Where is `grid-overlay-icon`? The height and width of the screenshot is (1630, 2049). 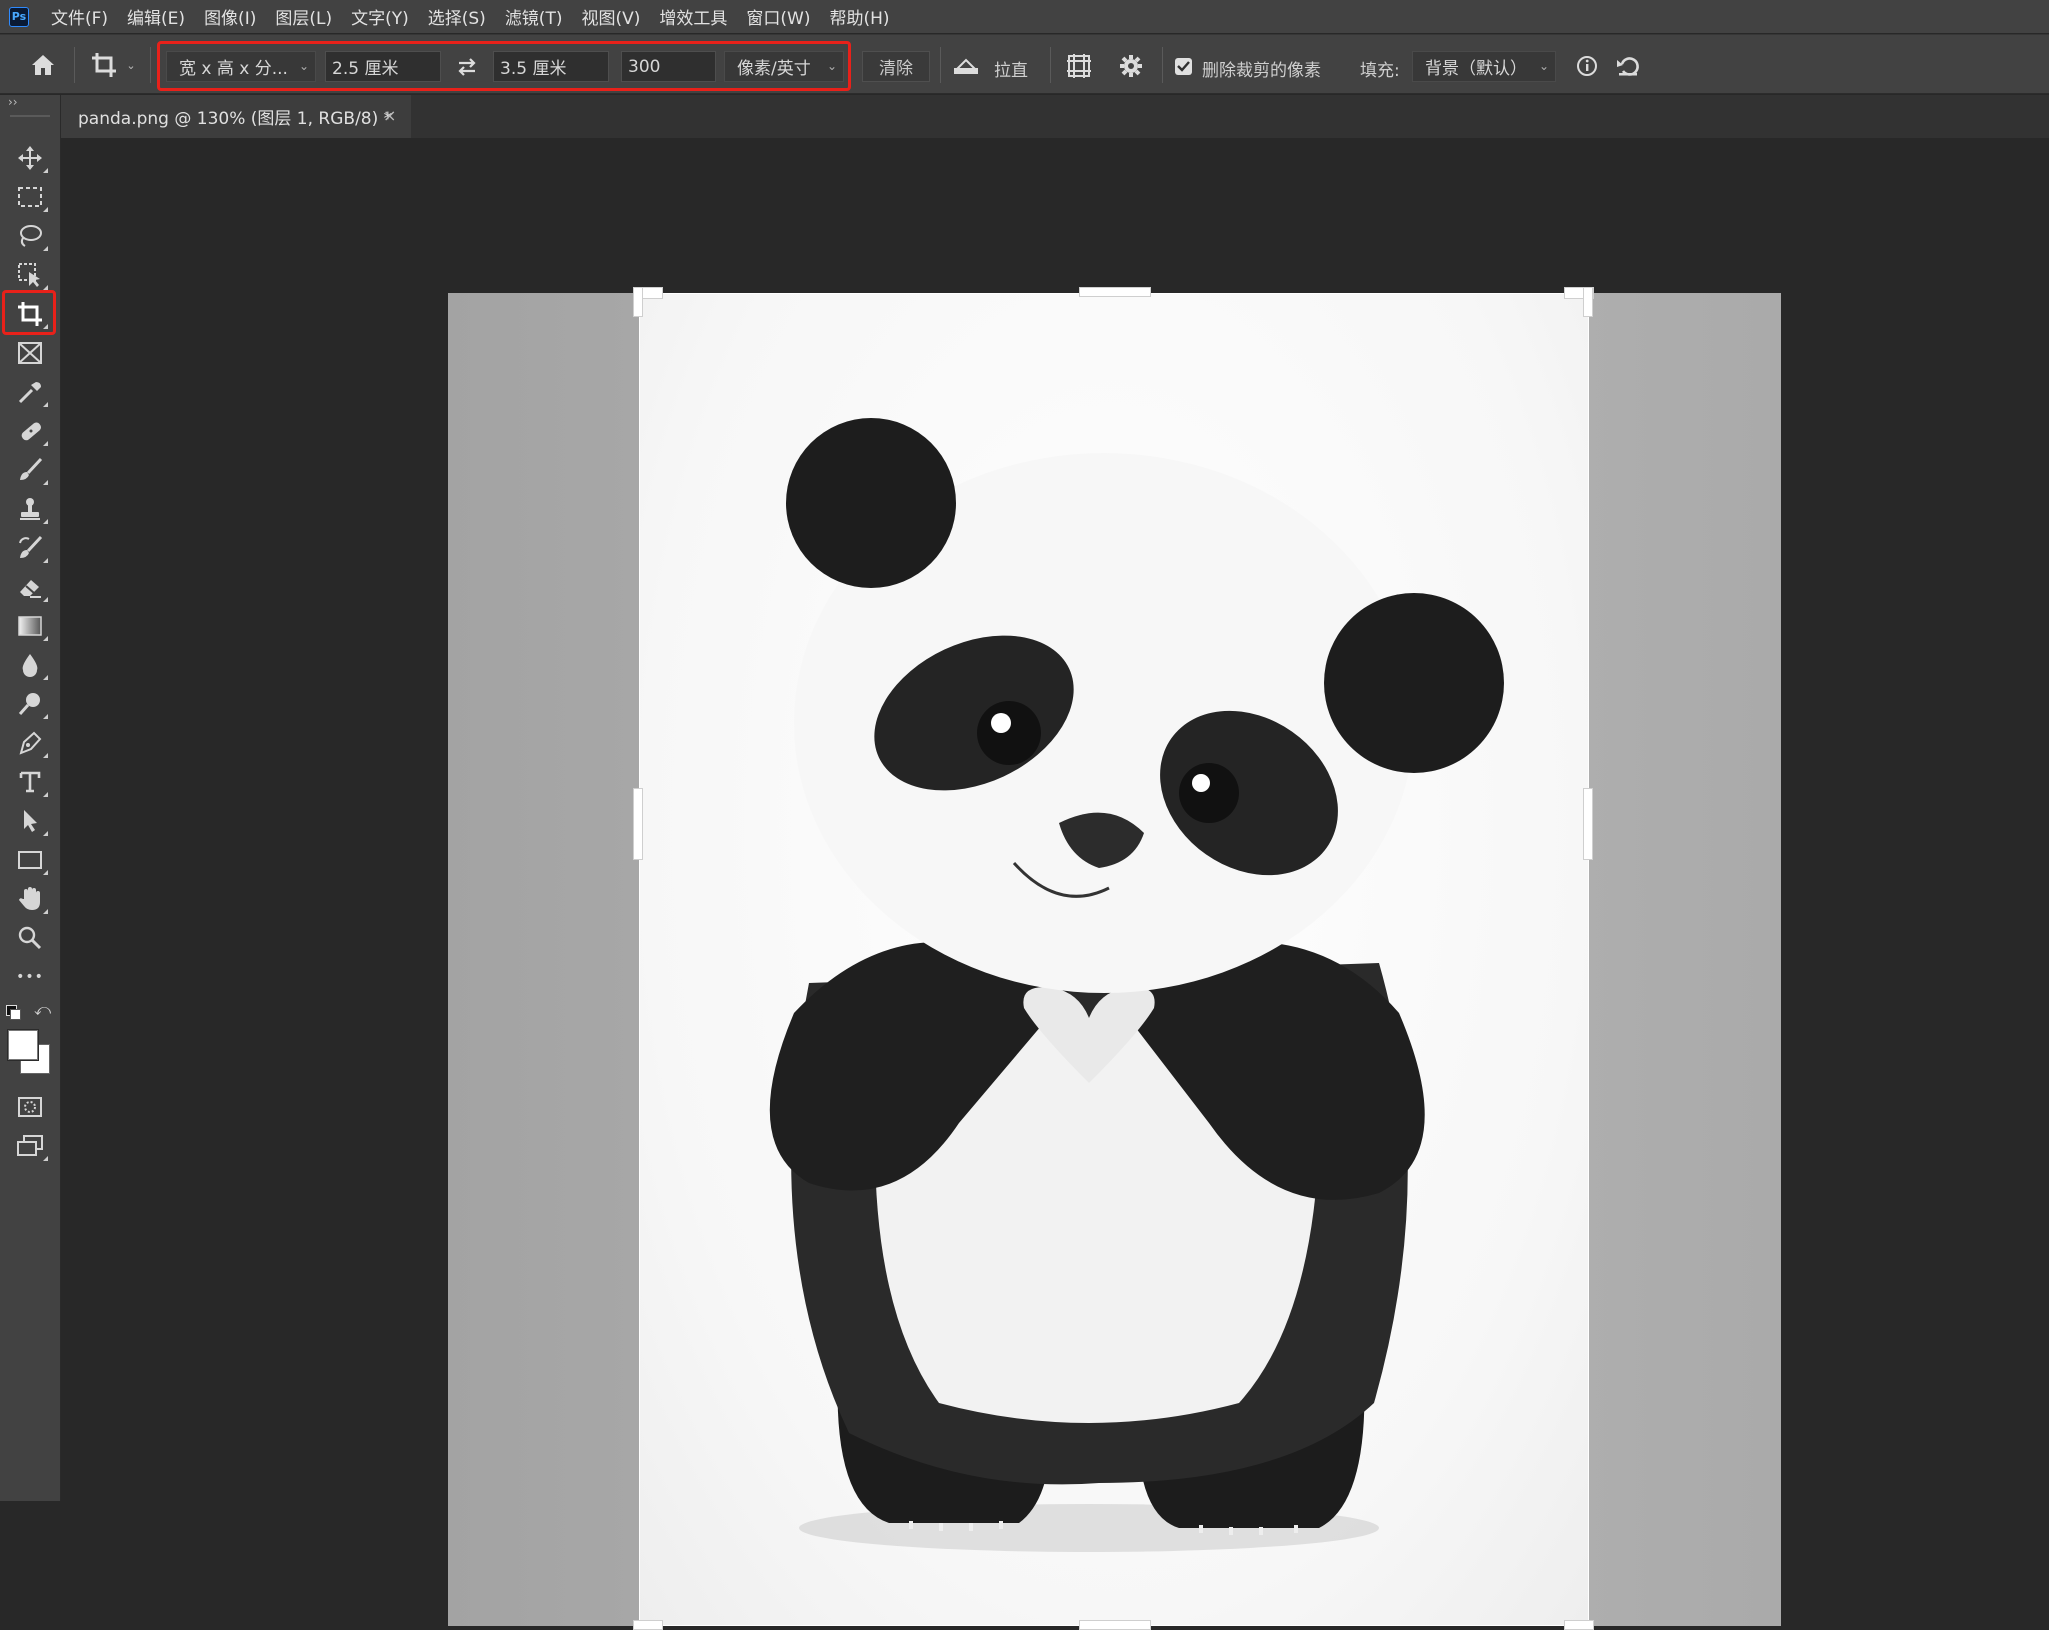
grid-overlay-icon is located at coordinates (1079, 66).